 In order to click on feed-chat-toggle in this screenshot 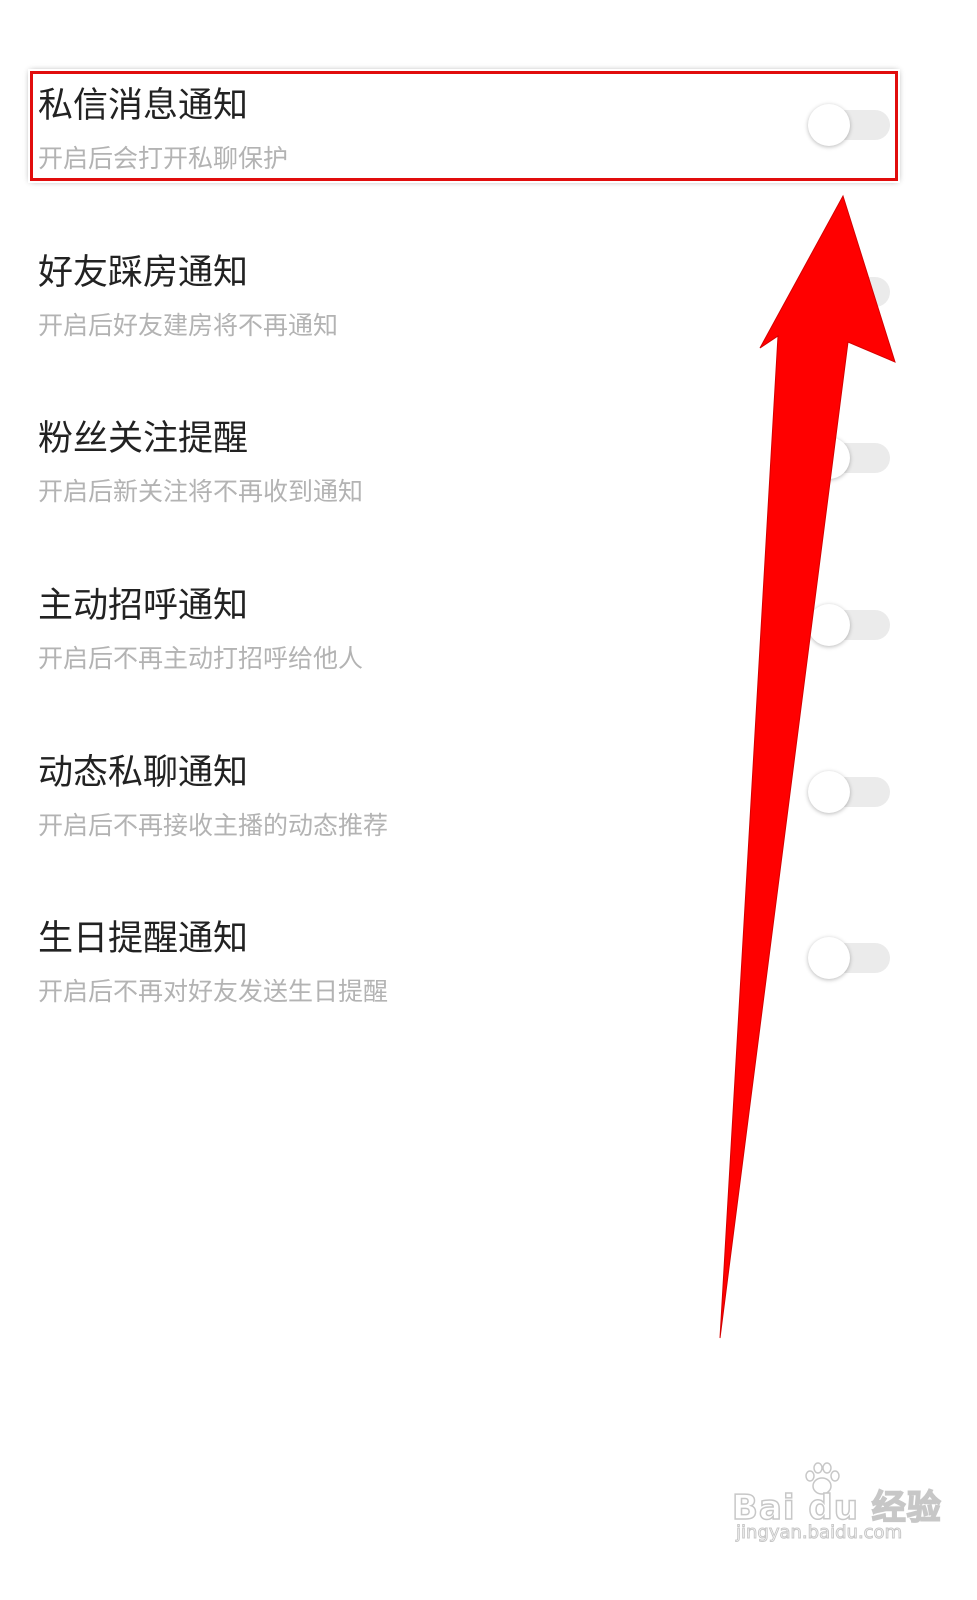, I will do `click(849, 792)`.